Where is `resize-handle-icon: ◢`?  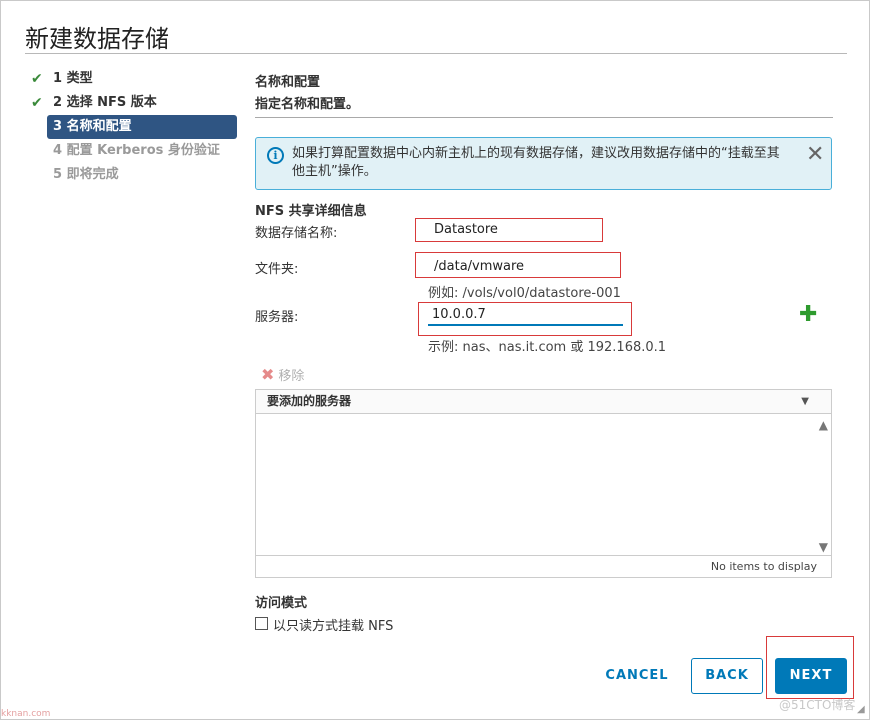
resize-handle-icon: ◢ is located at coordinates (861, 709).